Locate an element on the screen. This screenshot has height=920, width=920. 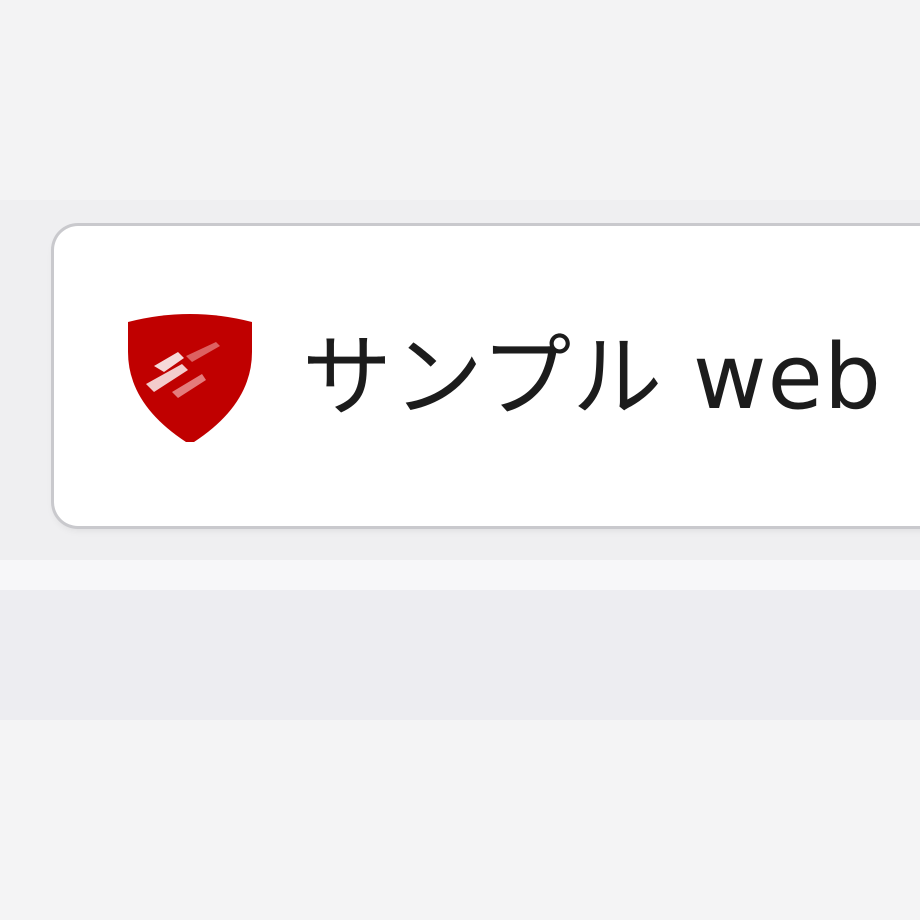
tab-strip-divider is located at coordinates (460, 575).